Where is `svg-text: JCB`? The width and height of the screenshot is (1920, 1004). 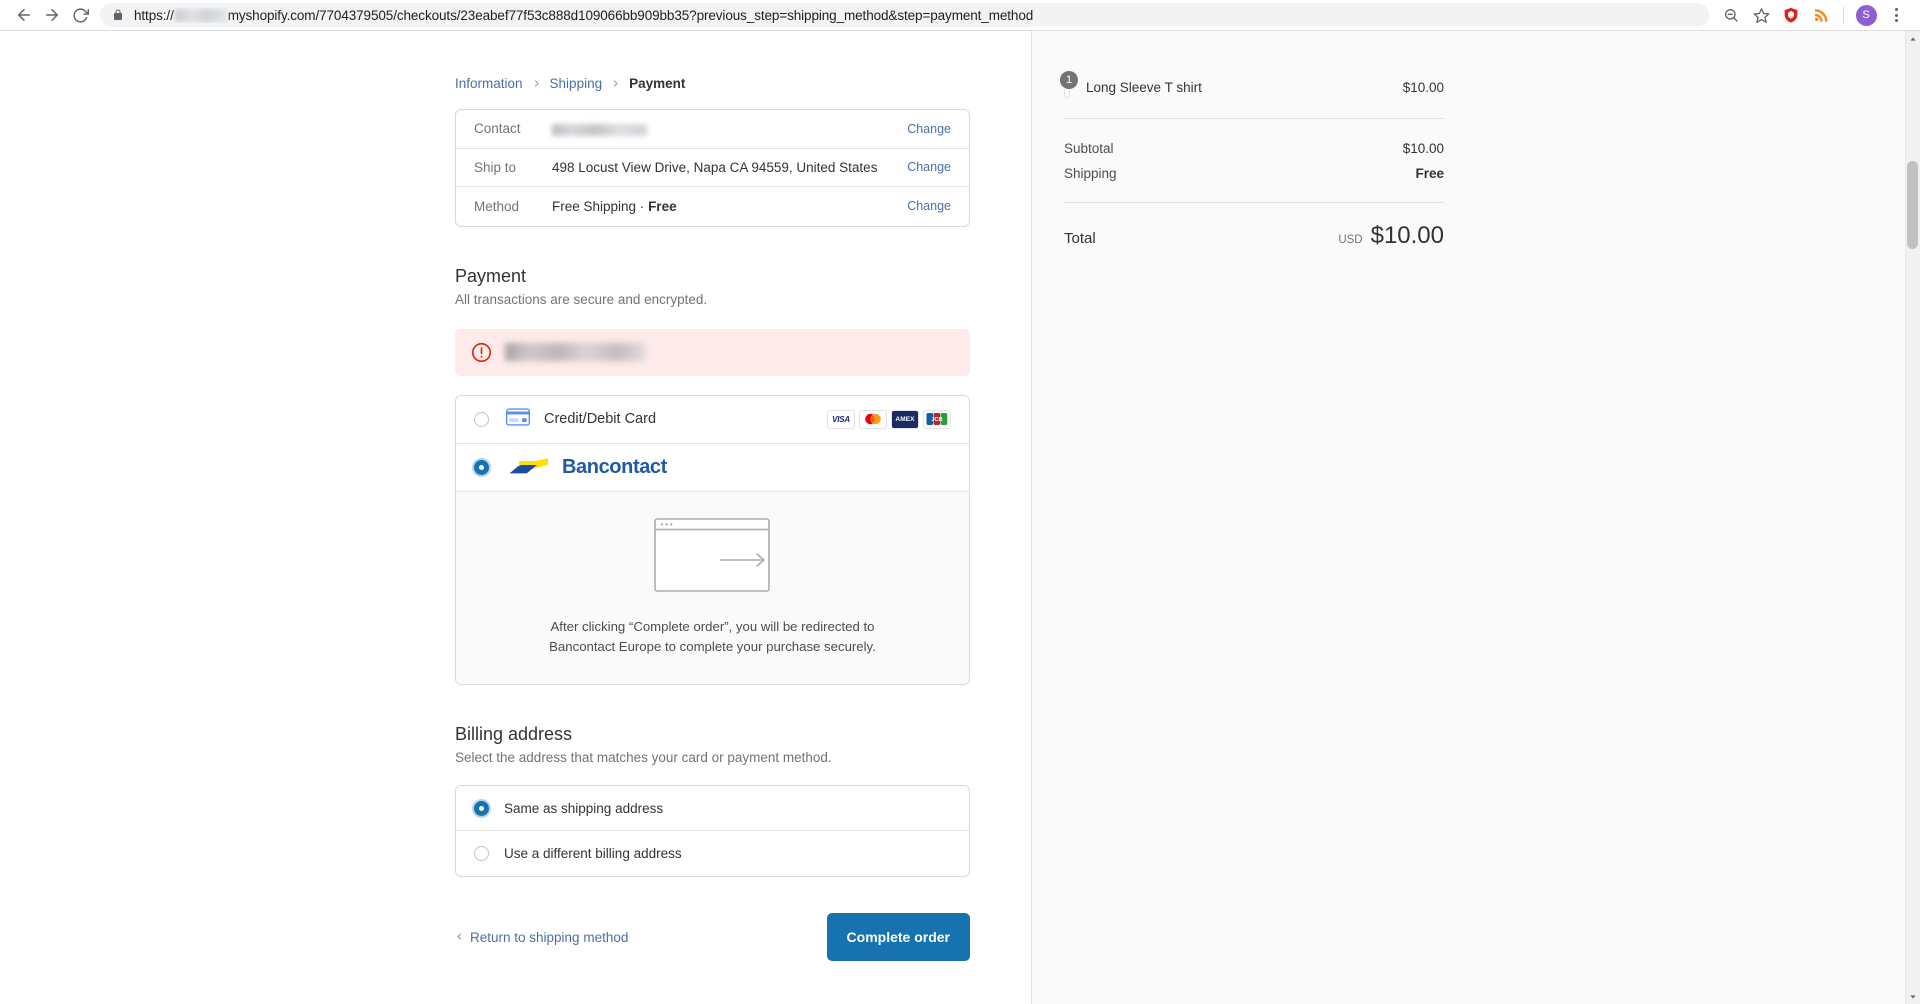
svg-text: JCB is located at coordinates (936, 420).